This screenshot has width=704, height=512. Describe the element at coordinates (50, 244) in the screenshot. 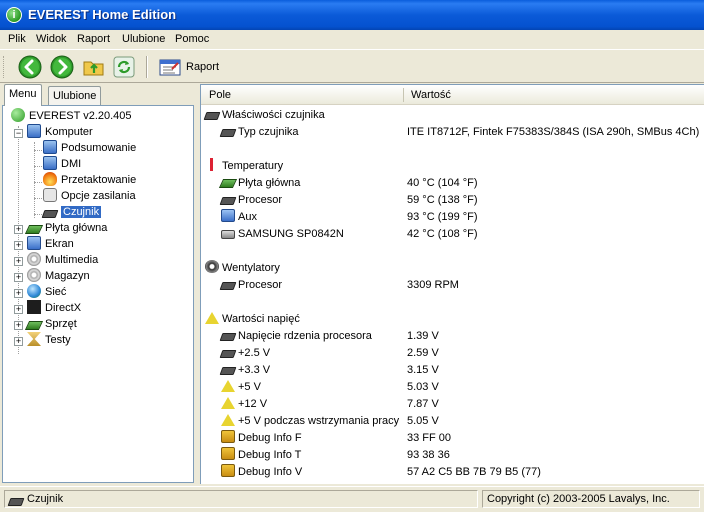

I see `tree-item-display: Ekran` at that location.